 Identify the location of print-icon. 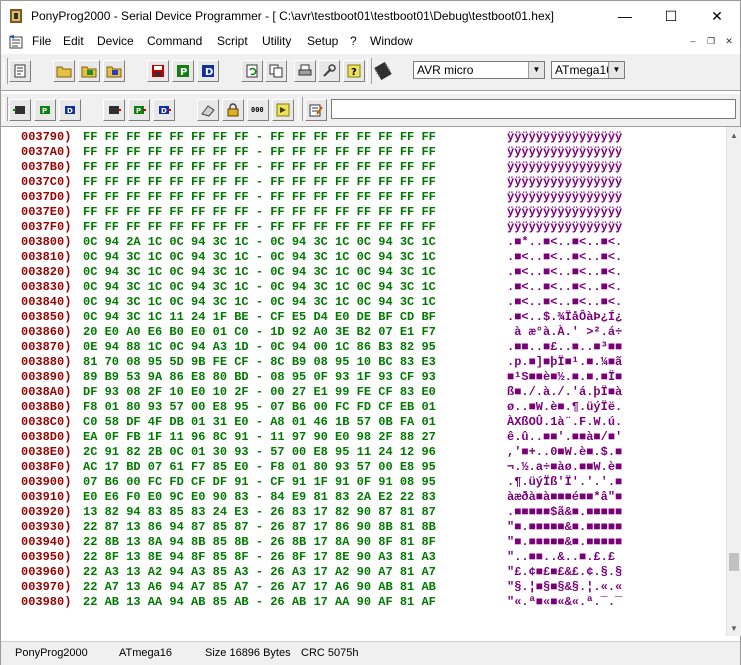
(305, 71).